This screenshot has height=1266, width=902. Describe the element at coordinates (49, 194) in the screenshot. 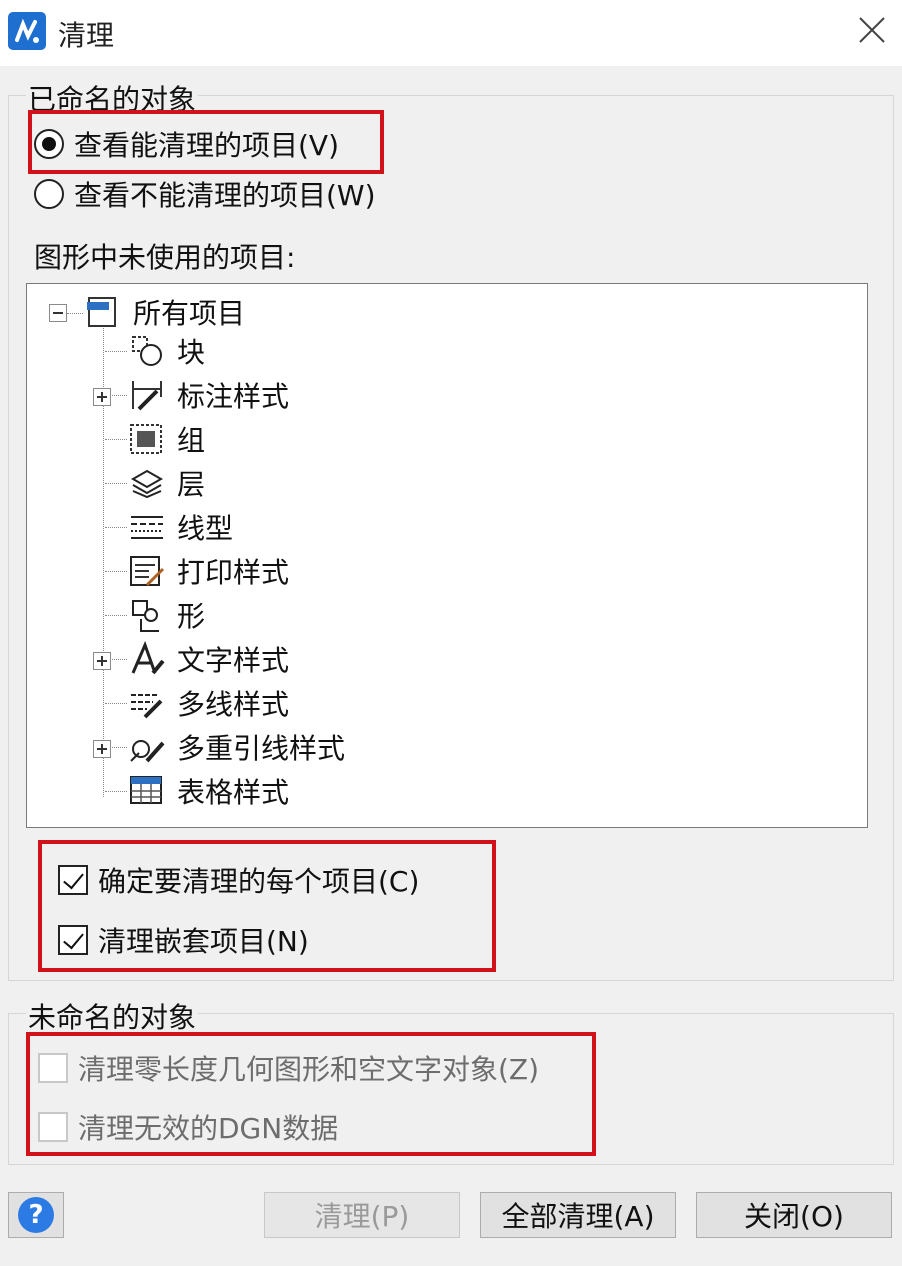

I see `radio-unselected-icon` at that location.